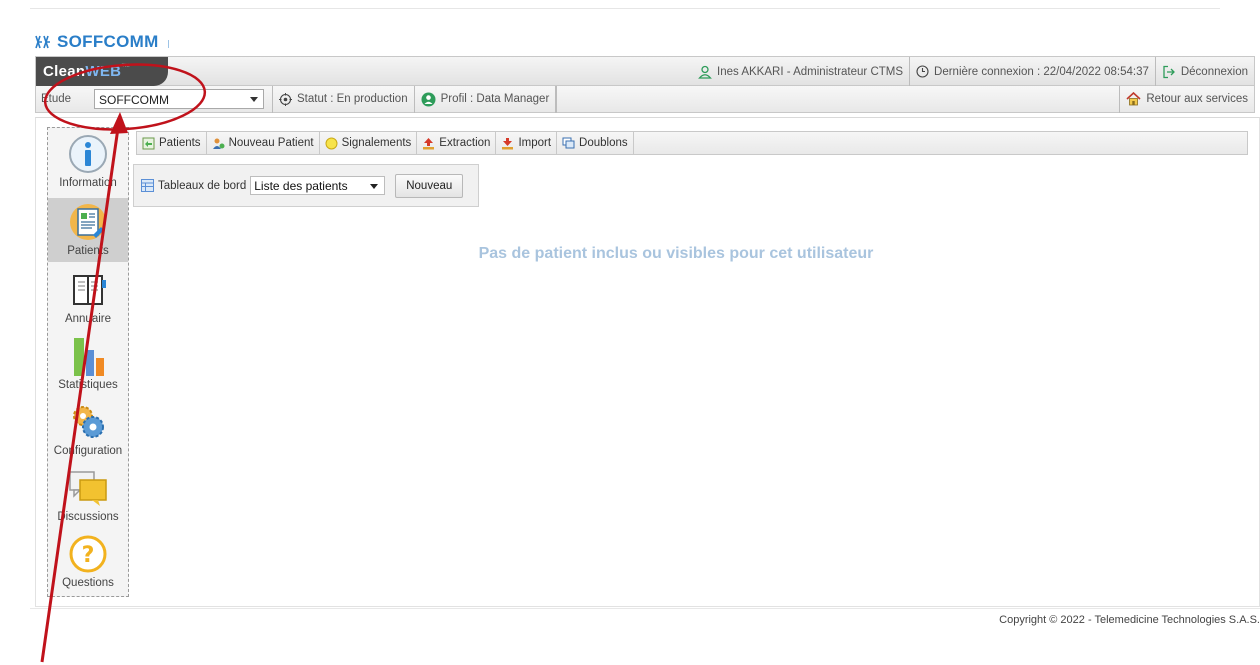  Describe the element at coordinates (271, 143) in the screenshot. I see `tab-label: Nouveau Patient` at that location.